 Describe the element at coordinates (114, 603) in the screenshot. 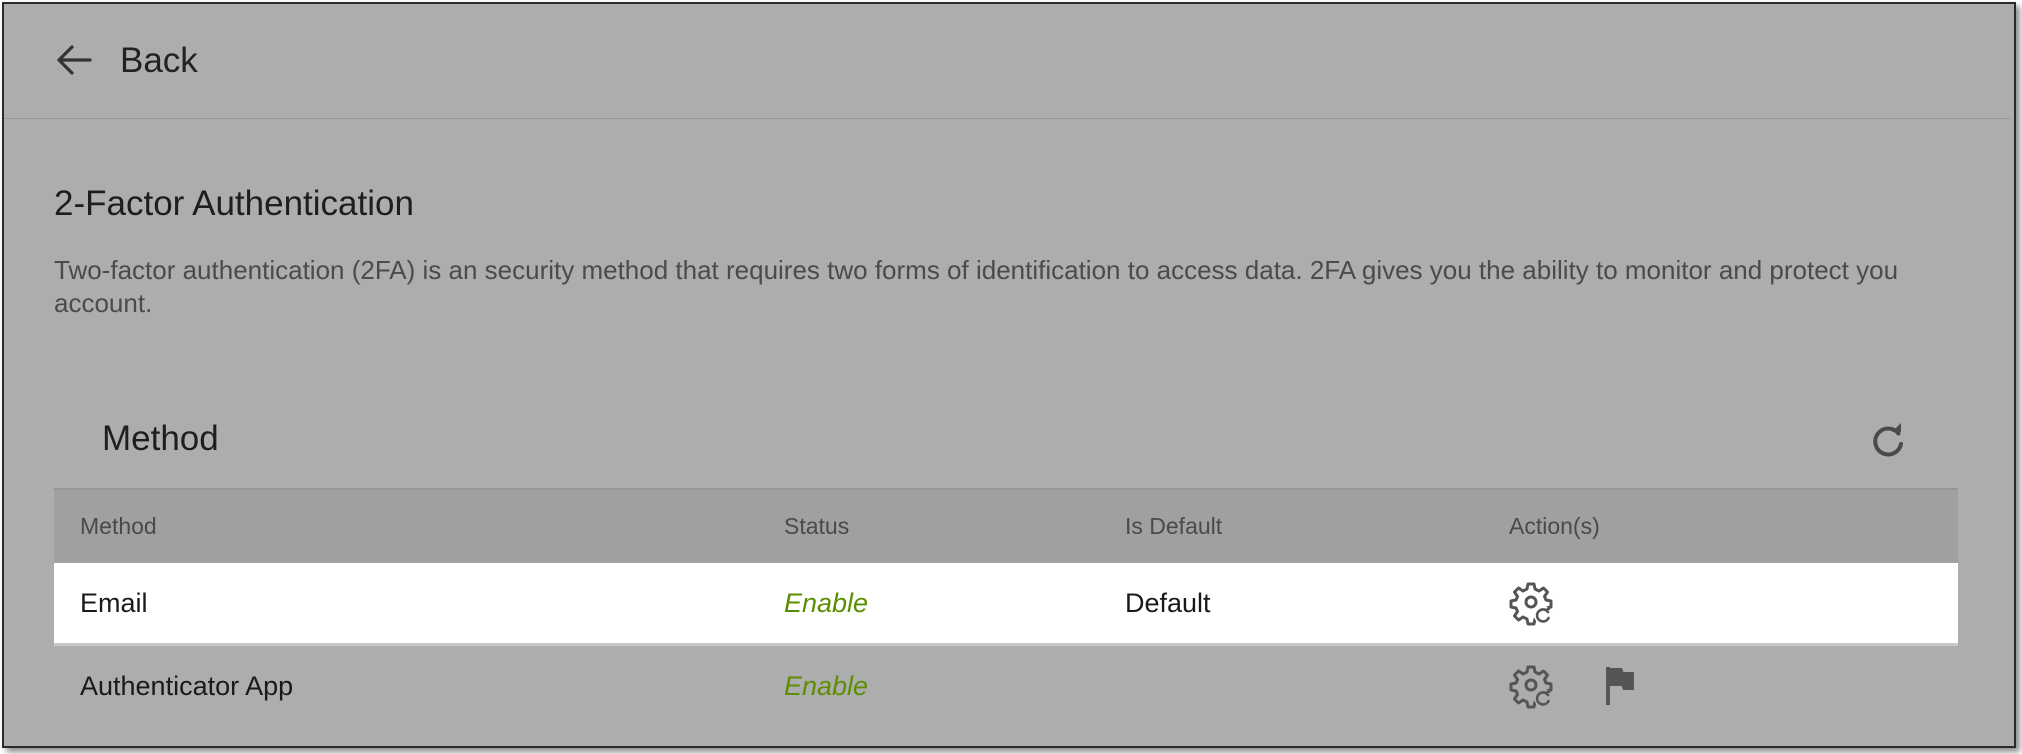

I see `method-name: Email` at that location.